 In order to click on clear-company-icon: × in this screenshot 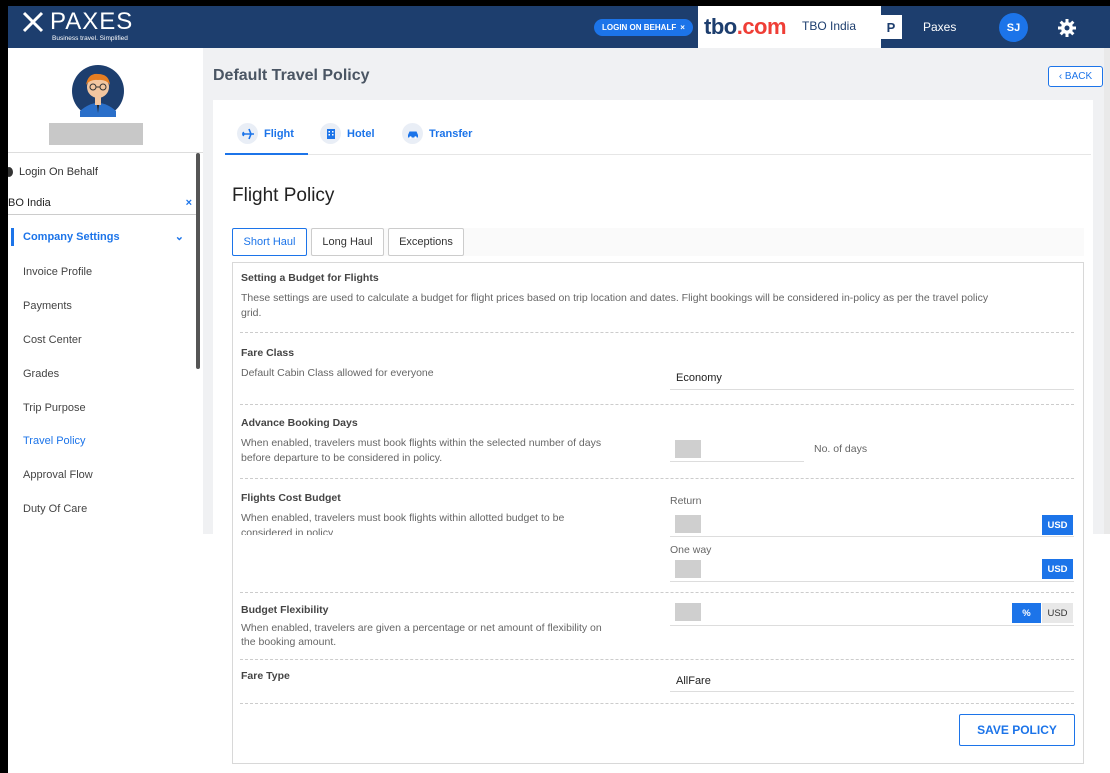, I will do `click(189, 203)`.